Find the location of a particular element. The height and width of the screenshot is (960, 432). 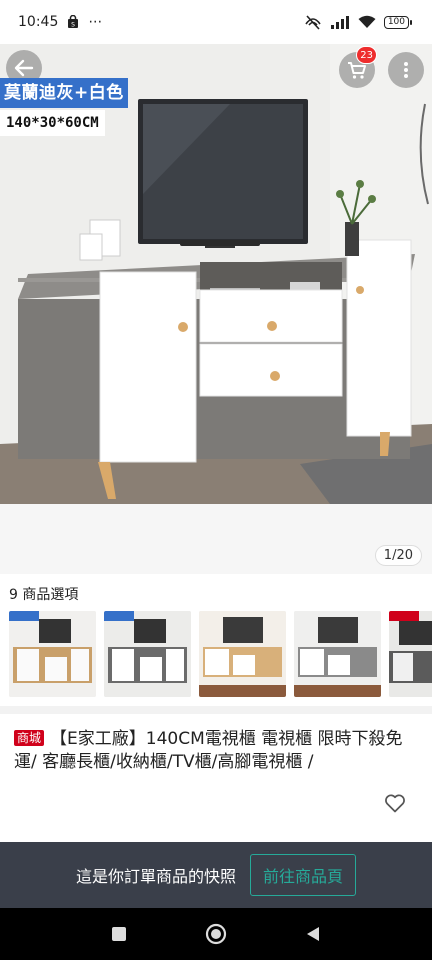

circle-icon is located at coordinates (216, 934).